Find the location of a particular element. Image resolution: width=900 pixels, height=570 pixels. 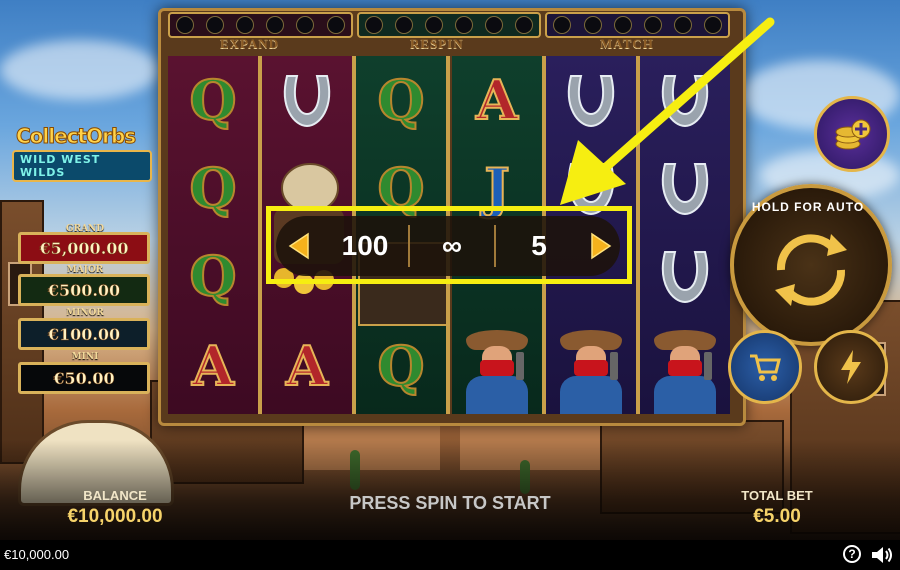

orb-group-match is located at coordinates (638, 25).